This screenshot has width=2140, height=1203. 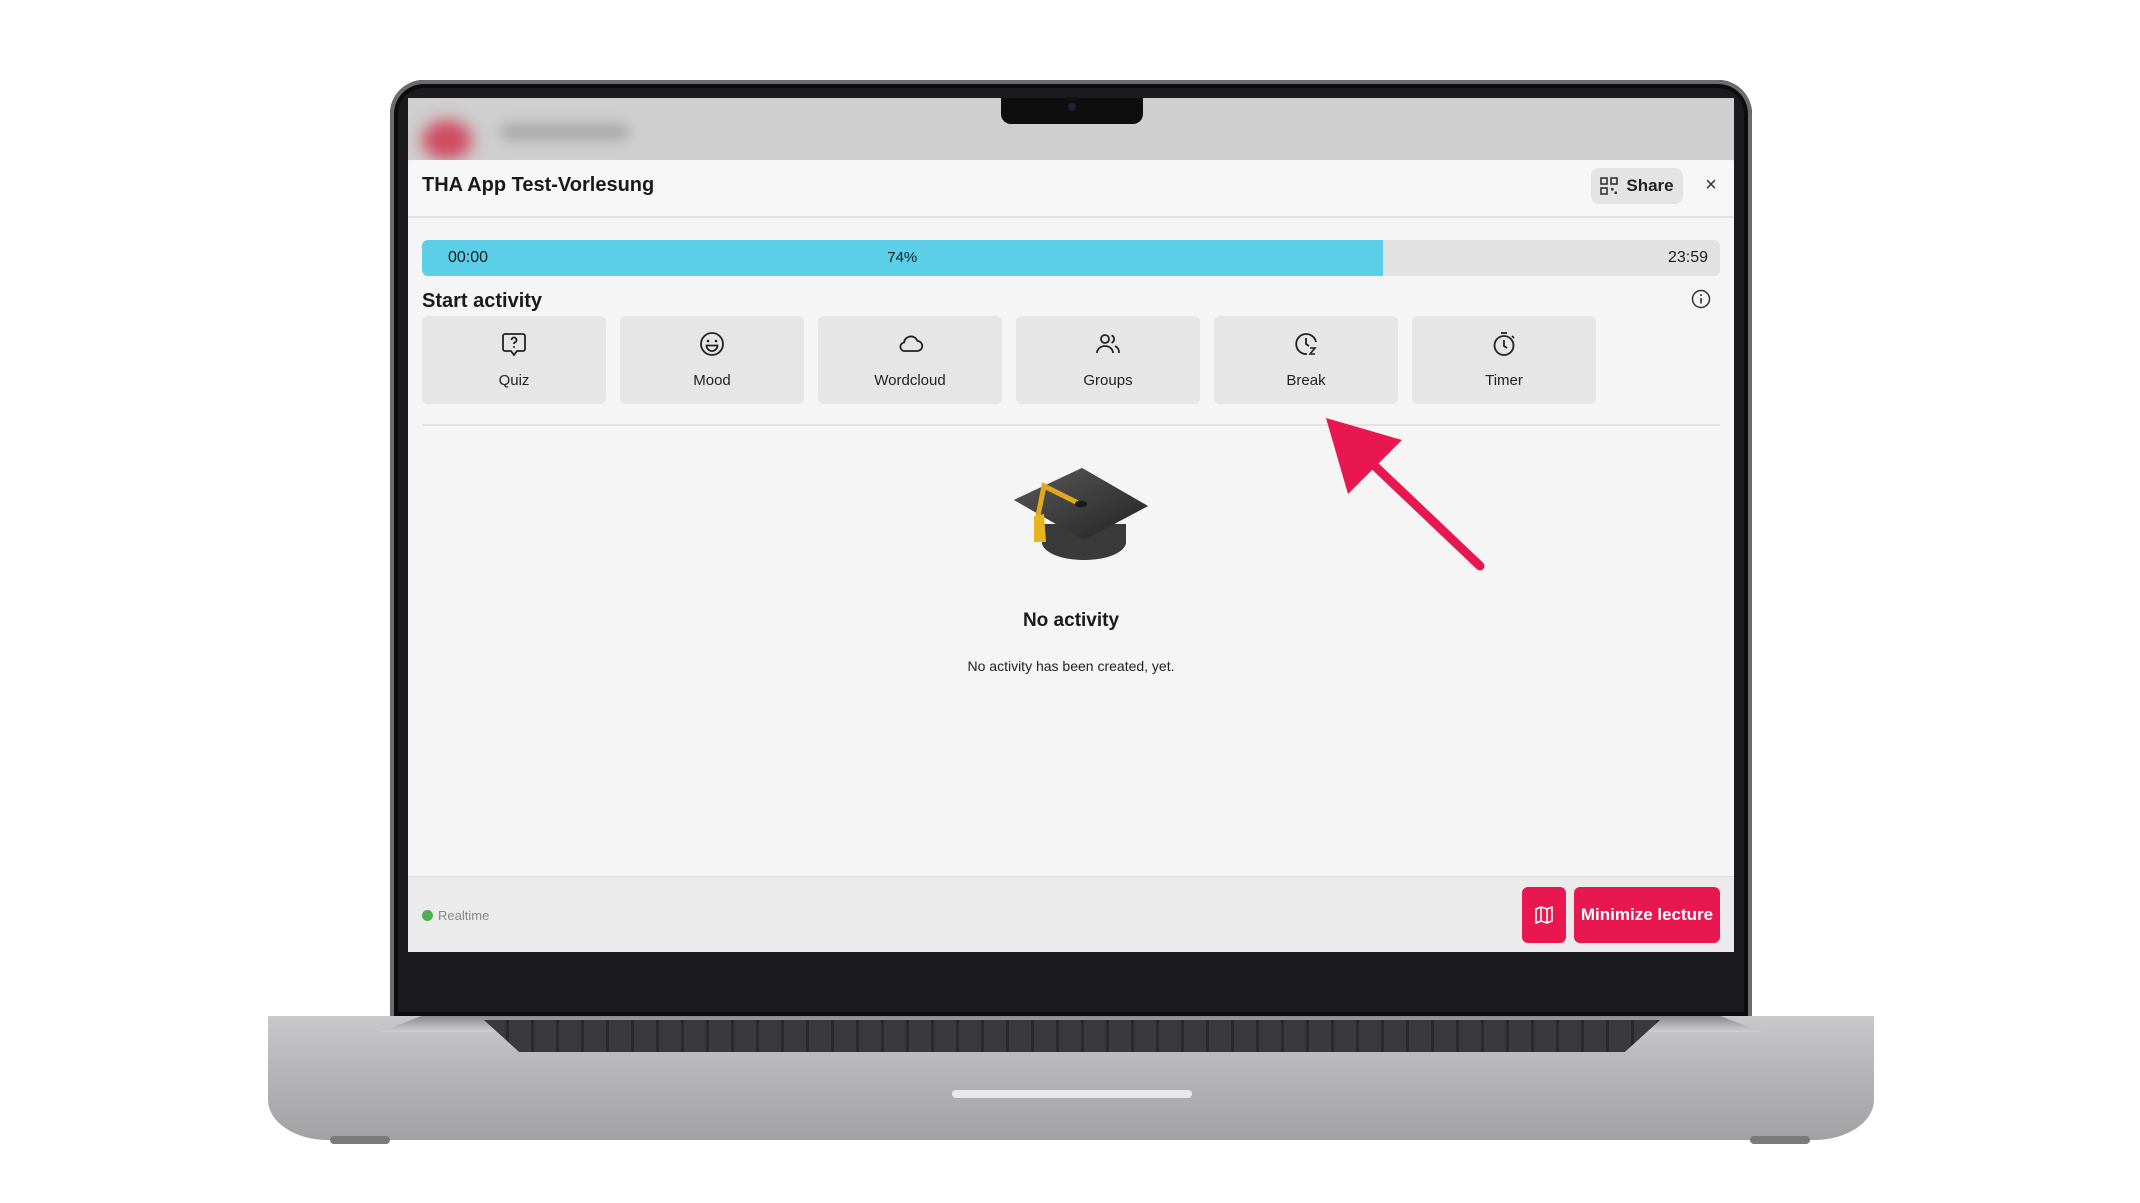 What do you see at coordinates (1780, 1140) in the screenshot?
I see `laptop-foot-right` at bounding box center [1780, 1140].